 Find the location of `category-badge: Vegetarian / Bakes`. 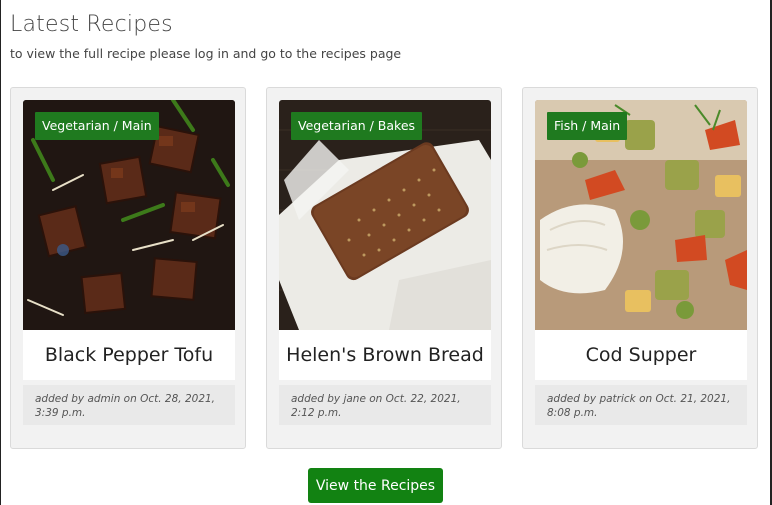

category-badge: Vegetarian / Bakes is located at coordinates (357, 126).